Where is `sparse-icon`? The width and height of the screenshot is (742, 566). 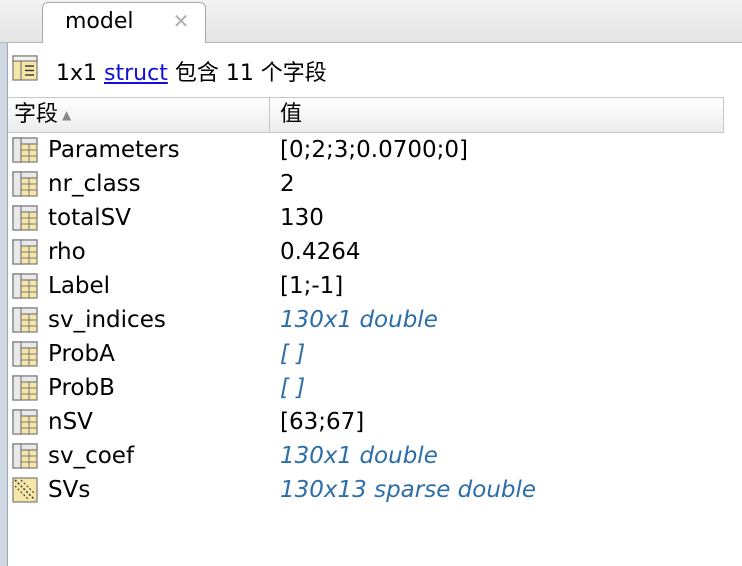 sparse-icon is located at coordinates (25, 490).